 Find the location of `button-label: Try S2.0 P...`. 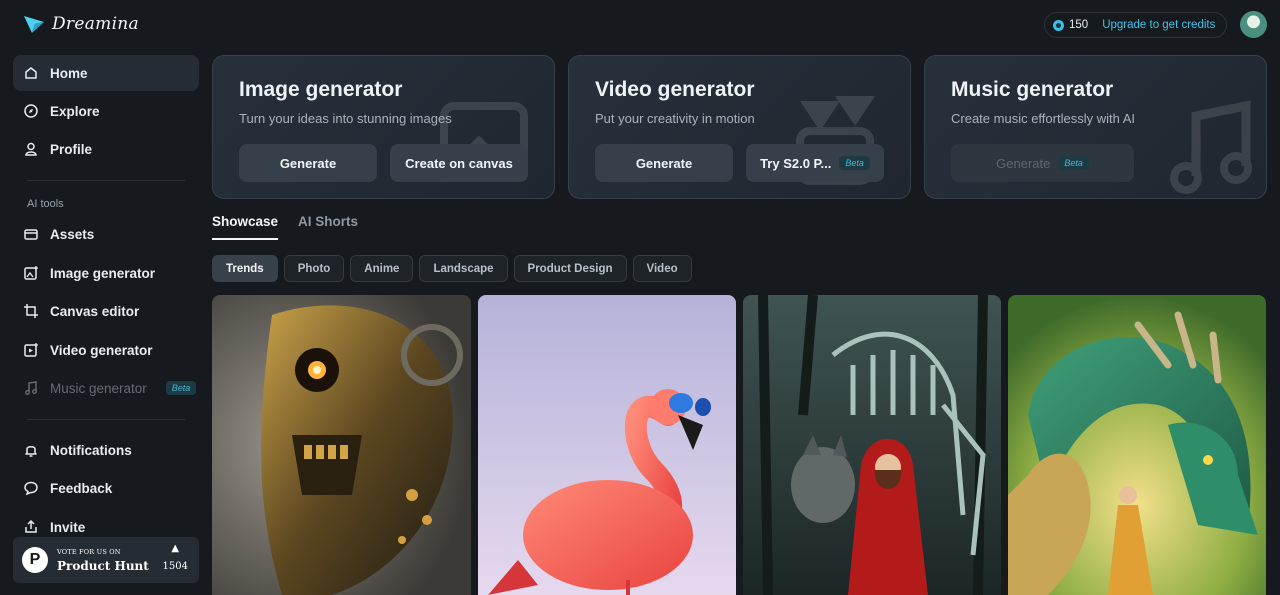

button-label: Try S2.0 P... is located at coordinates (796, 163).